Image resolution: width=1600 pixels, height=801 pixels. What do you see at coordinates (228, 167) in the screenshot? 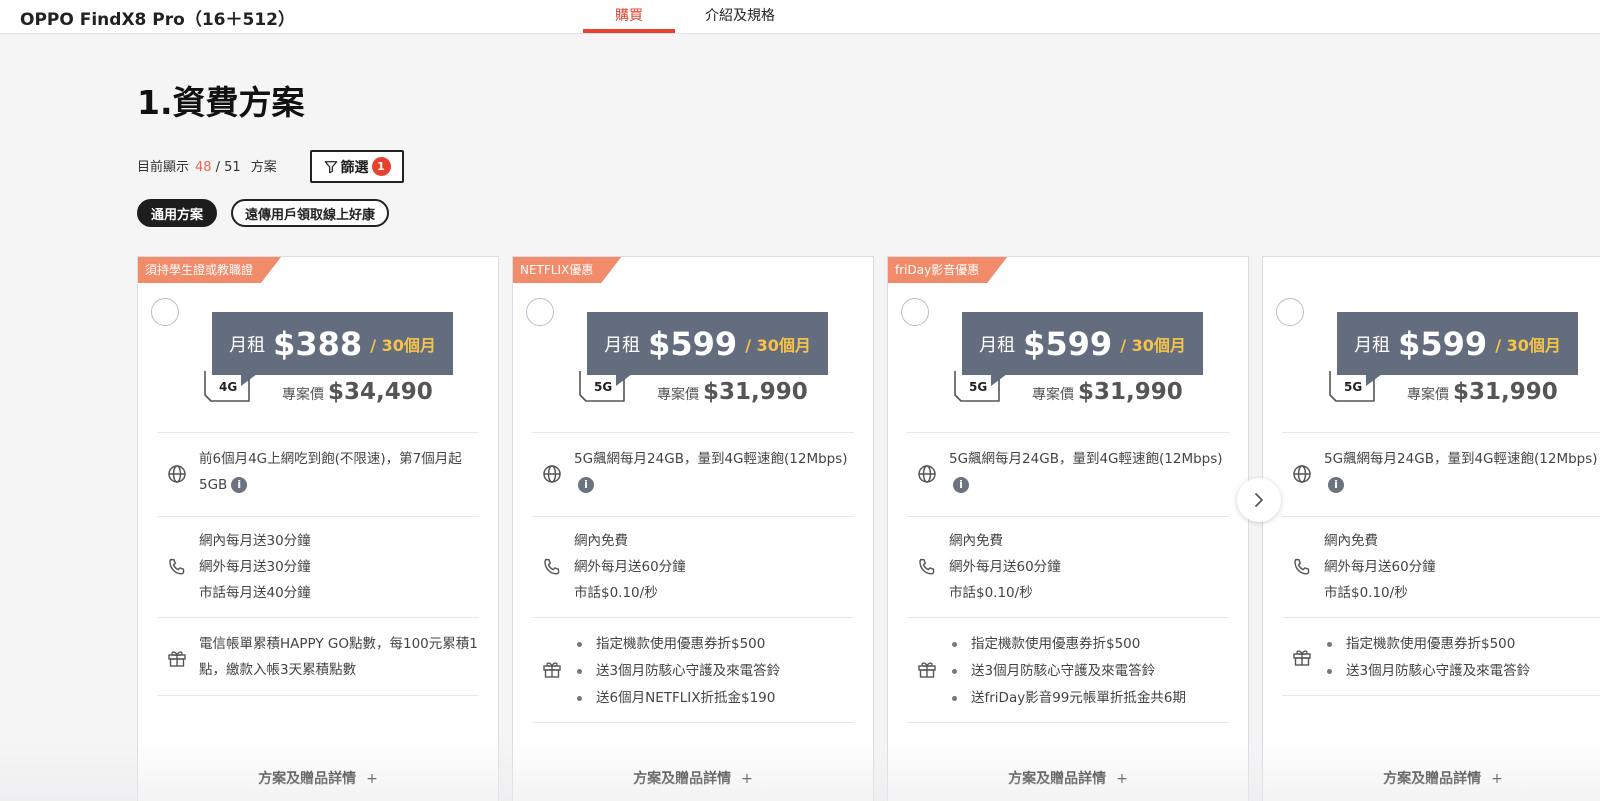
I see `showing-total: / 51` at bounding box center [228, 167].